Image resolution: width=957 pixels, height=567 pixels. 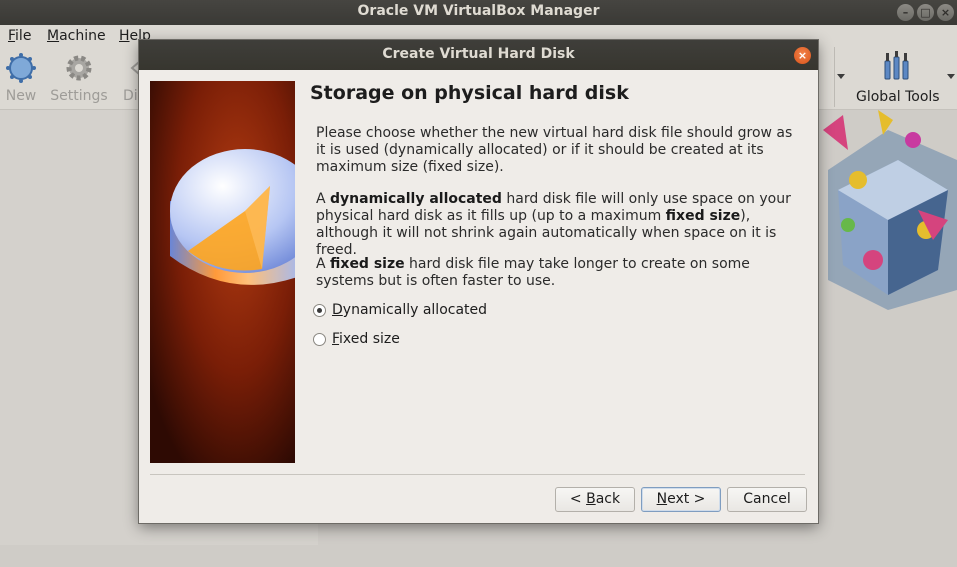 I want to click on global-tools-dropdown, so click(x=951, y=77).